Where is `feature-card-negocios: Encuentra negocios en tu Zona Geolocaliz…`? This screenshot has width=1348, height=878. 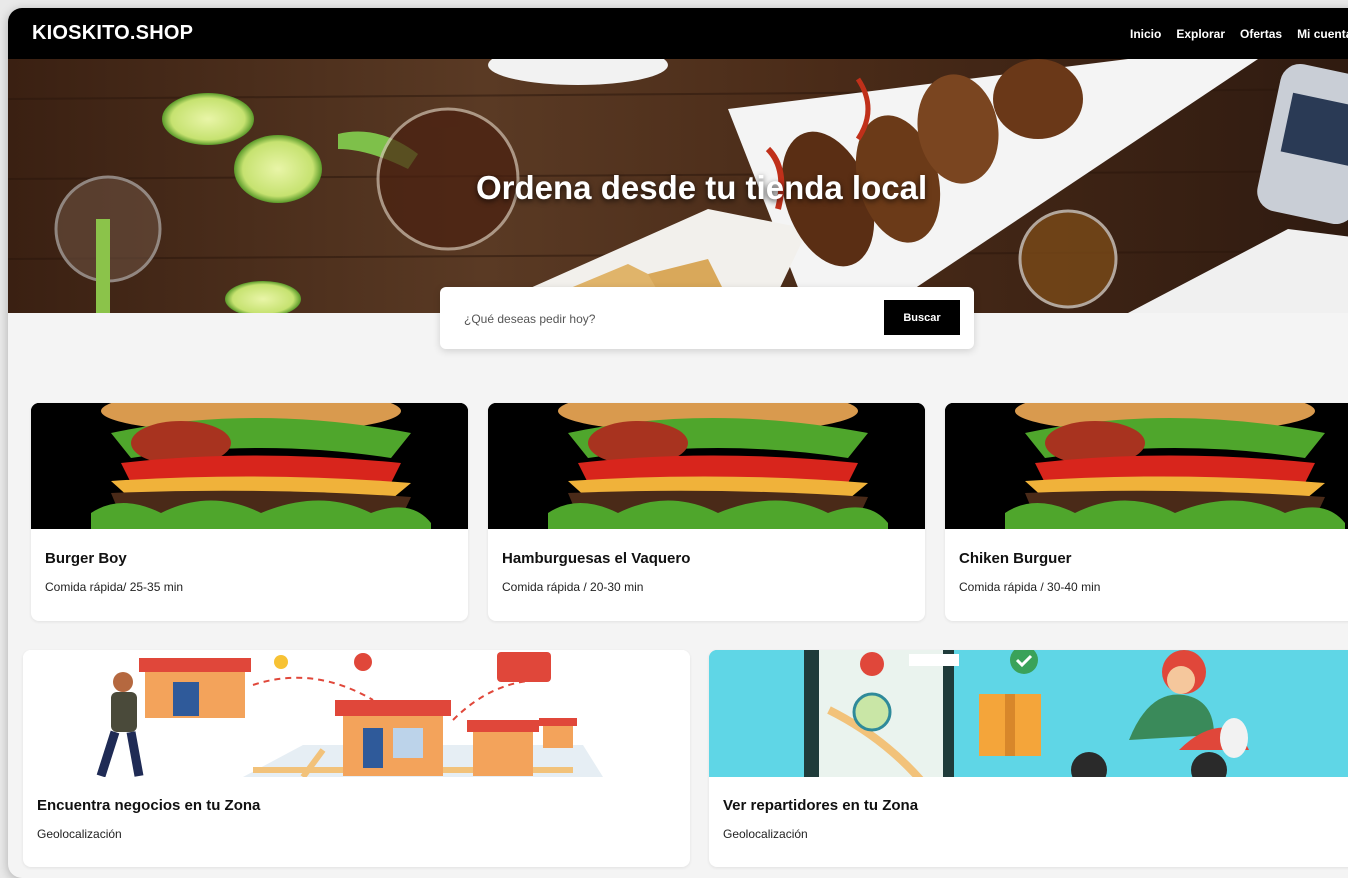 feature-card-negocios: Encuentra negocios en tu Zona Geolocaliz… is located at coordinates (356, 758).